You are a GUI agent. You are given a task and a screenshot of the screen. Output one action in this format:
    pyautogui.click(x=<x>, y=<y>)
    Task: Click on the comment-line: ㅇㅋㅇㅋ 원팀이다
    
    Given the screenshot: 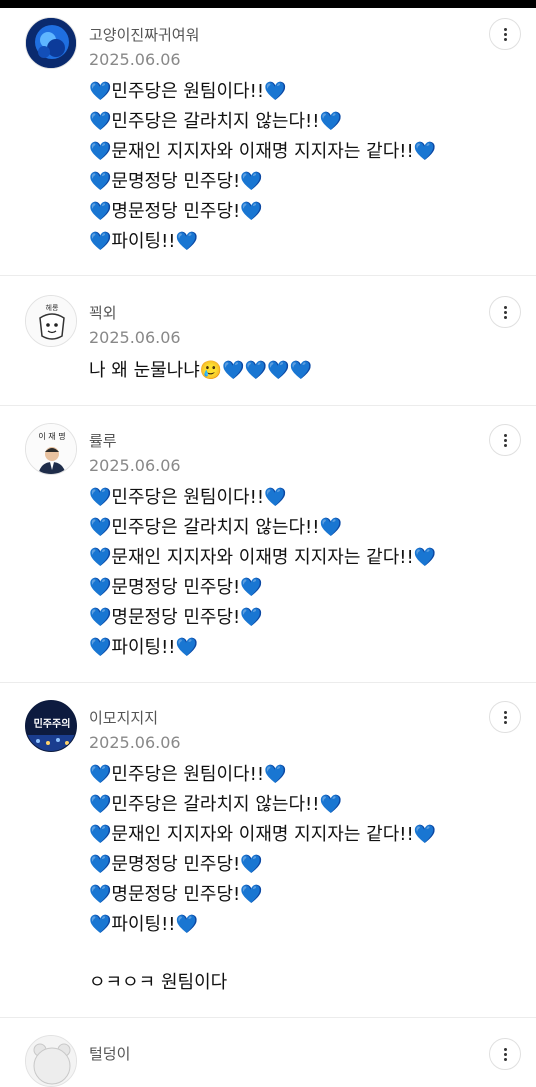 What is the action you would take?
    pyautogui.click(x=158, y=982)
    